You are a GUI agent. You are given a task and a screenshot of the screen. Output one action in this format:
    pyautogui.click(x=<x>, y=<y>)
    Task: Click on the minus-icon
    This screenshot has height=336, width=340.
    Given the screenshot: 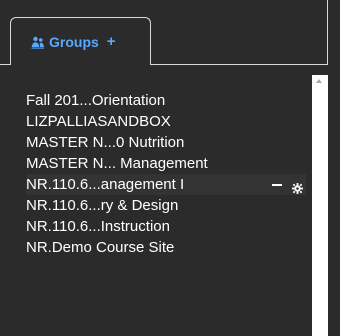 What is the action you would take?
    pyautogui.click(x=277, y=184)
    